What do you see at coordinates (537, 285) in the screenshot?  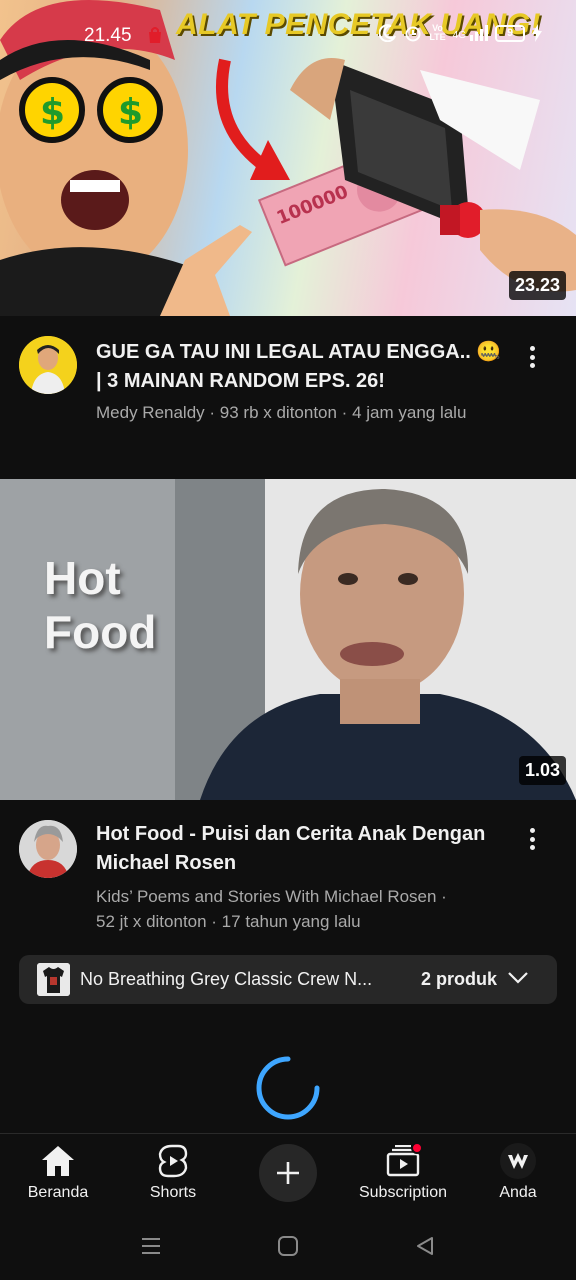 I see `video1-duration-badge: 23.23` at bounding box center [537, 285].